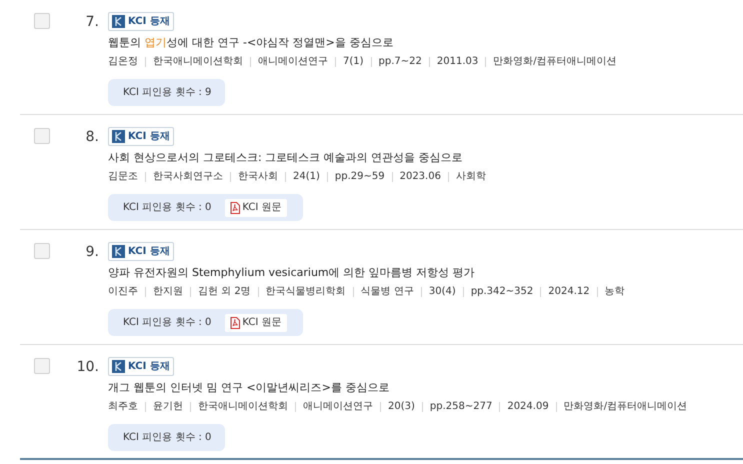 The image size is (743, 464). I want to click on meta-text: 농학, so click(614, 292).